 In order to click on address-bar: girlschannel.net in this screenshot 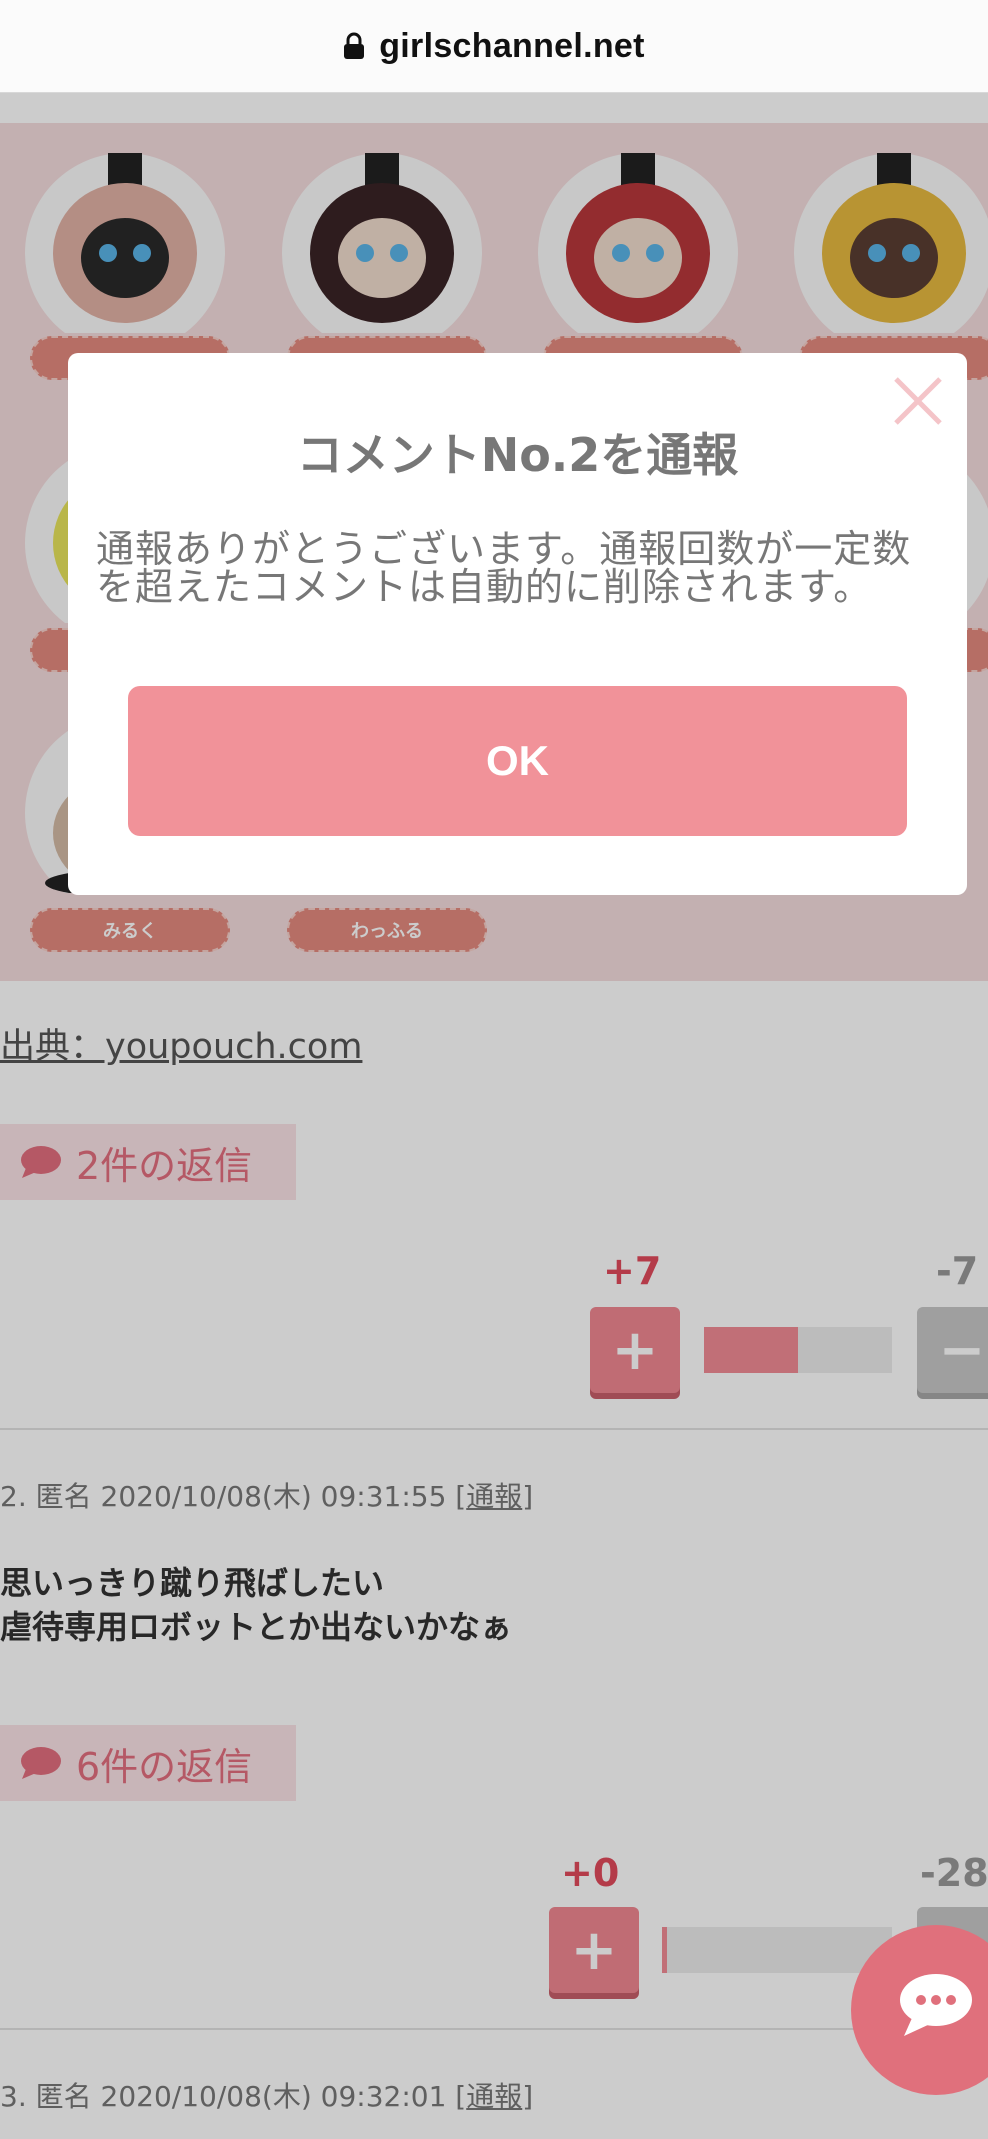, I will do `click(494, 46)`.